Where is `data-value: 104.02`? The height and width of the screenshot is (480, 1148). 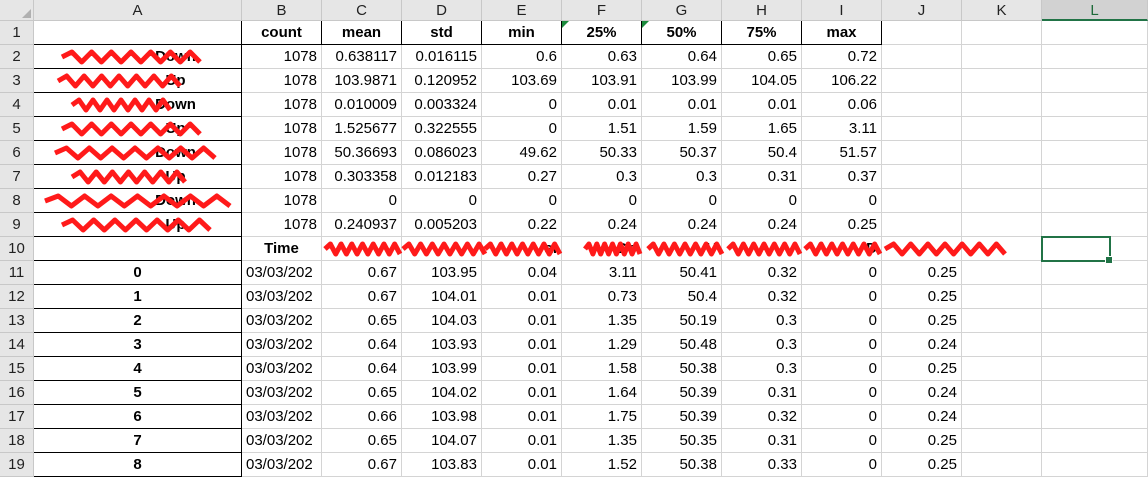 data-value: 104.02 is located at coordinates (442, 393).